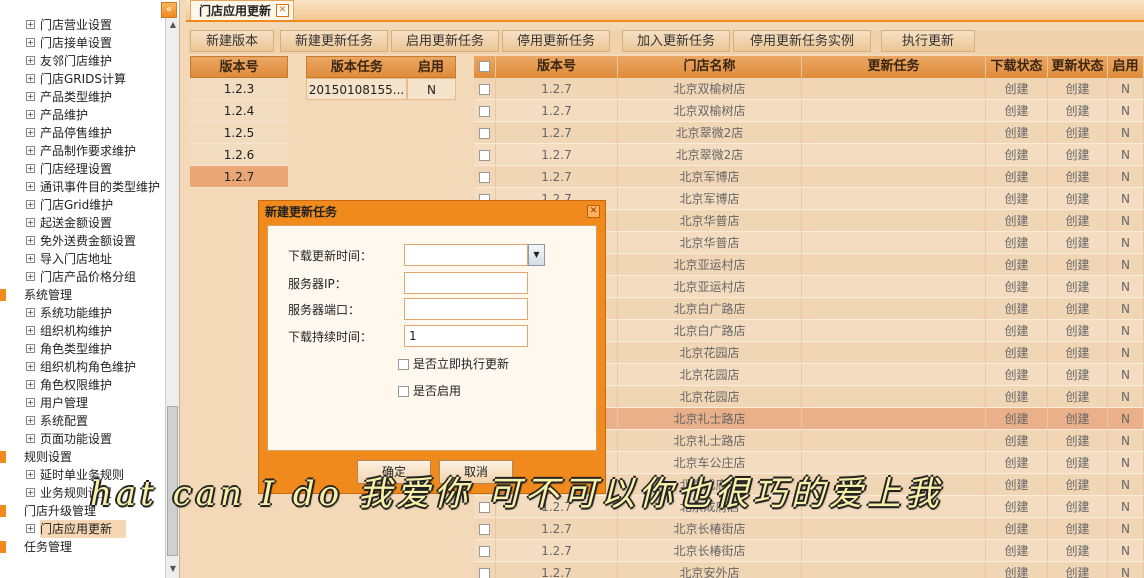  Describe the element at coordinates (676, 41) in the screenshot. I see `add-task-button: 加入更新任务` at that location.